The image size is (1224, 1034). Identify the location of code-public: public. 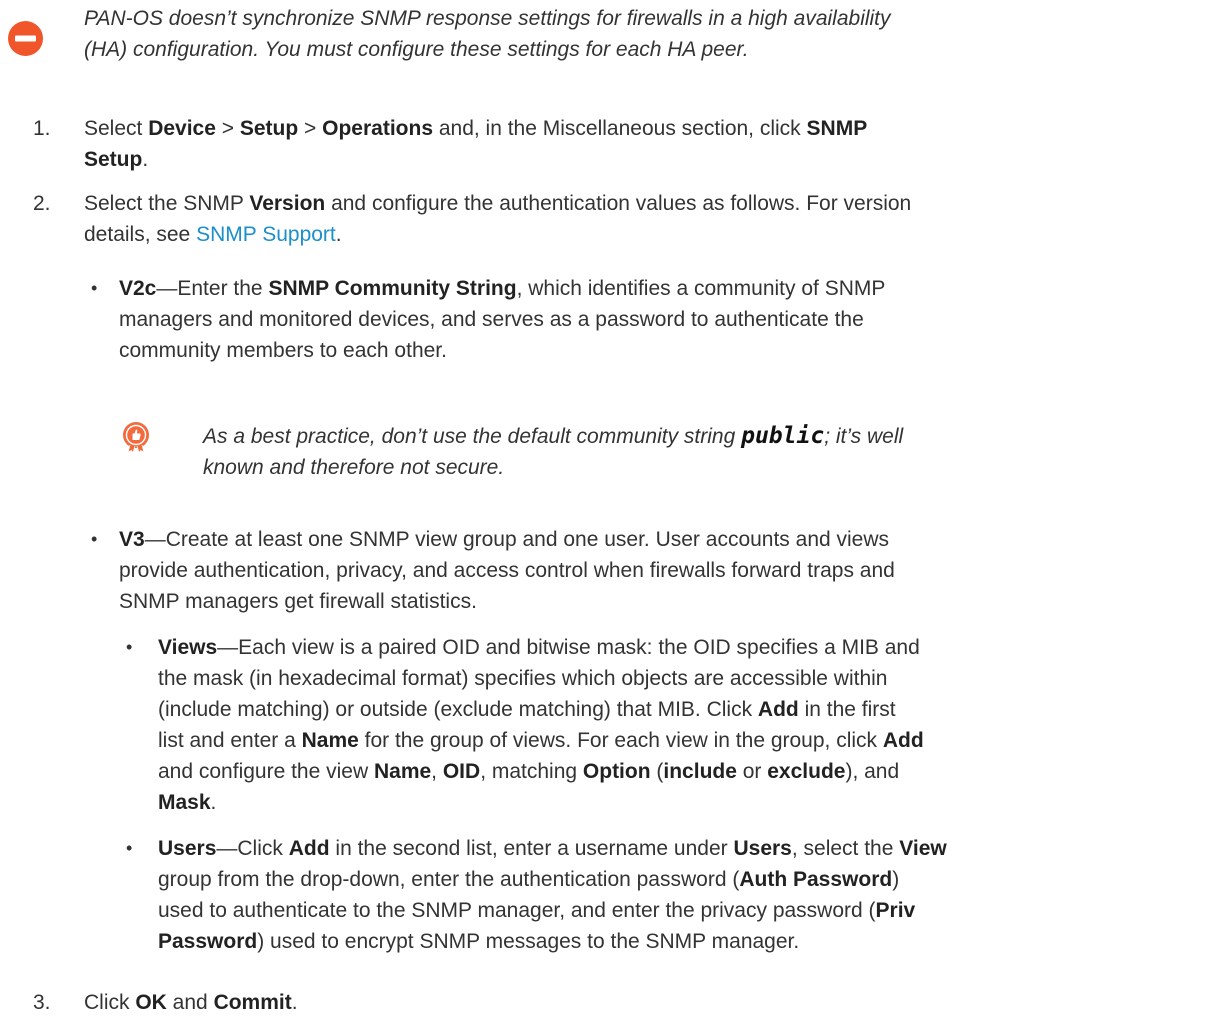
(783, 436).